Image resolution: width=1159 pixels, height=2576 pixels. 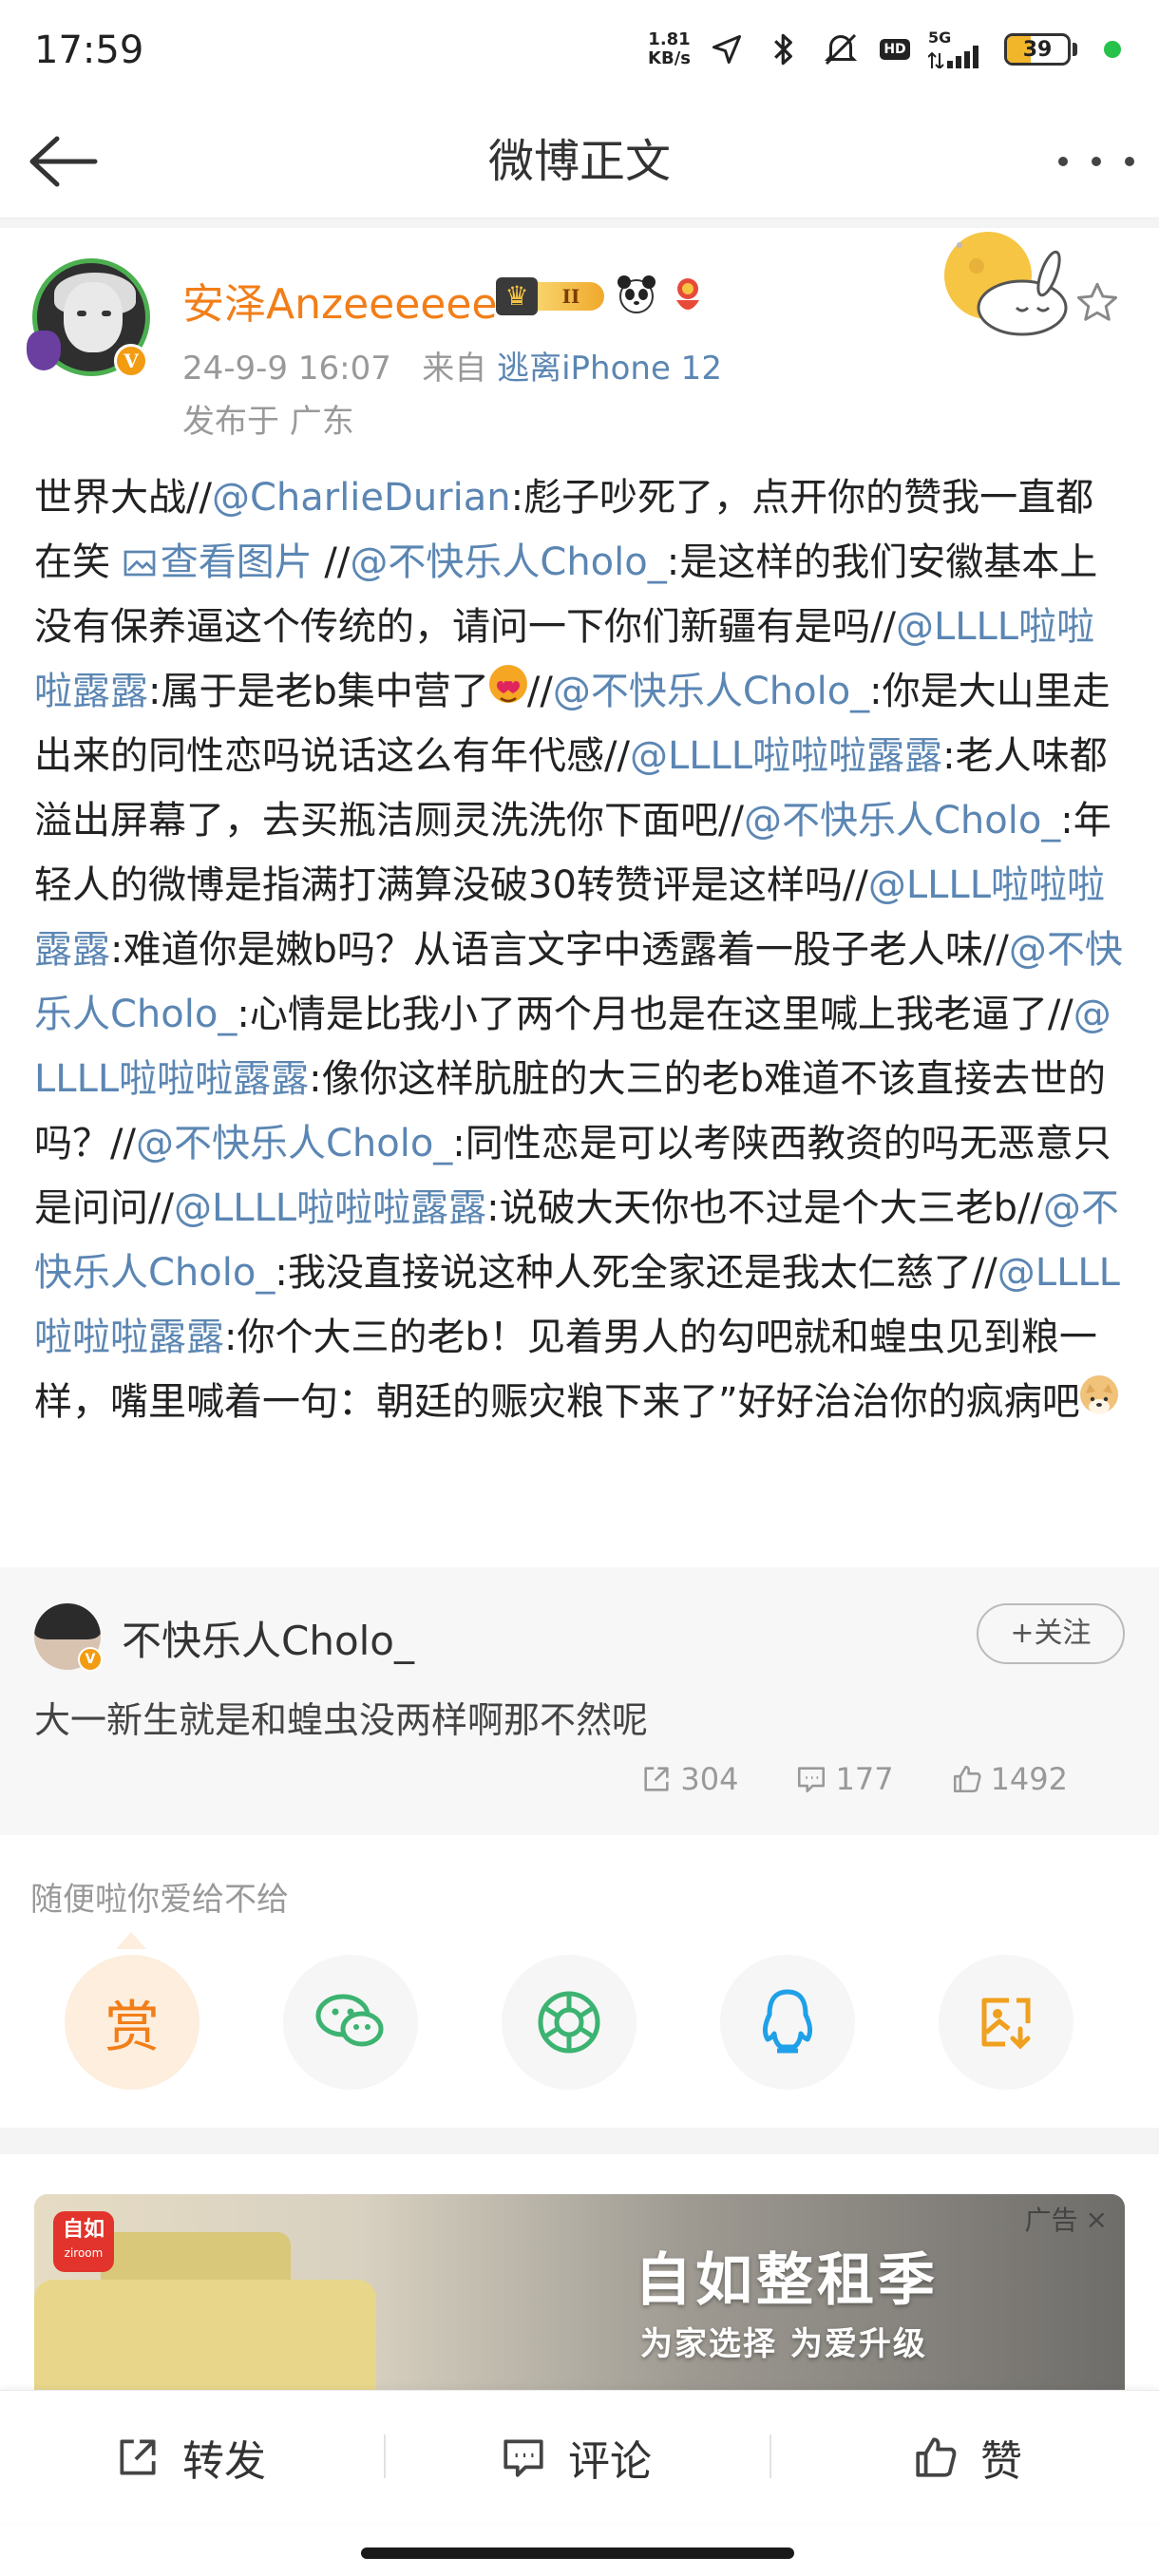 I want to click on doge-emoji, so click(x=1098, y=1394).